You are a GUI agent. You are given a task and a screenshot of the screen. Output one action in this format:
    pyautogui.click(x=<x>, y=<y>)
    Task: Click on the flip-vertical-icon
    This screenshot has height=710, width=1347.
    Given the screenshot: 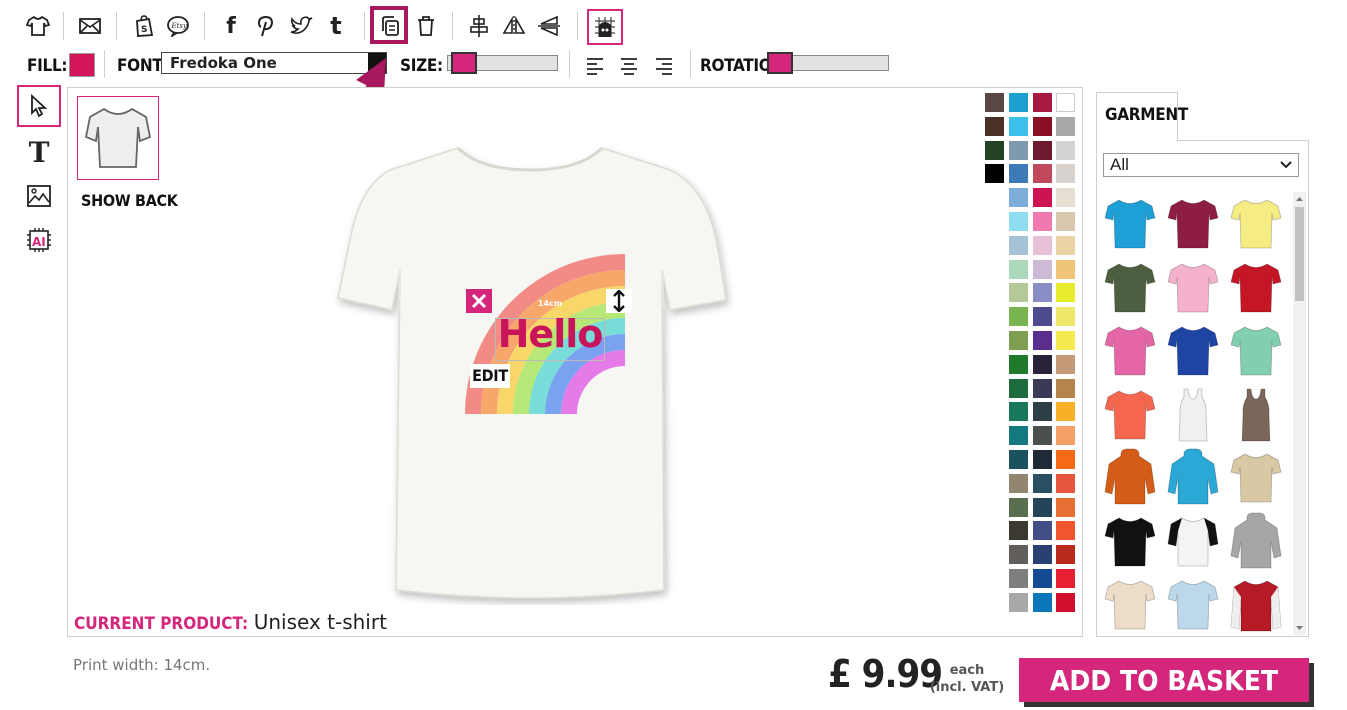 What is the action you would take?
    pyautogui.click(x=549, y=26)
    